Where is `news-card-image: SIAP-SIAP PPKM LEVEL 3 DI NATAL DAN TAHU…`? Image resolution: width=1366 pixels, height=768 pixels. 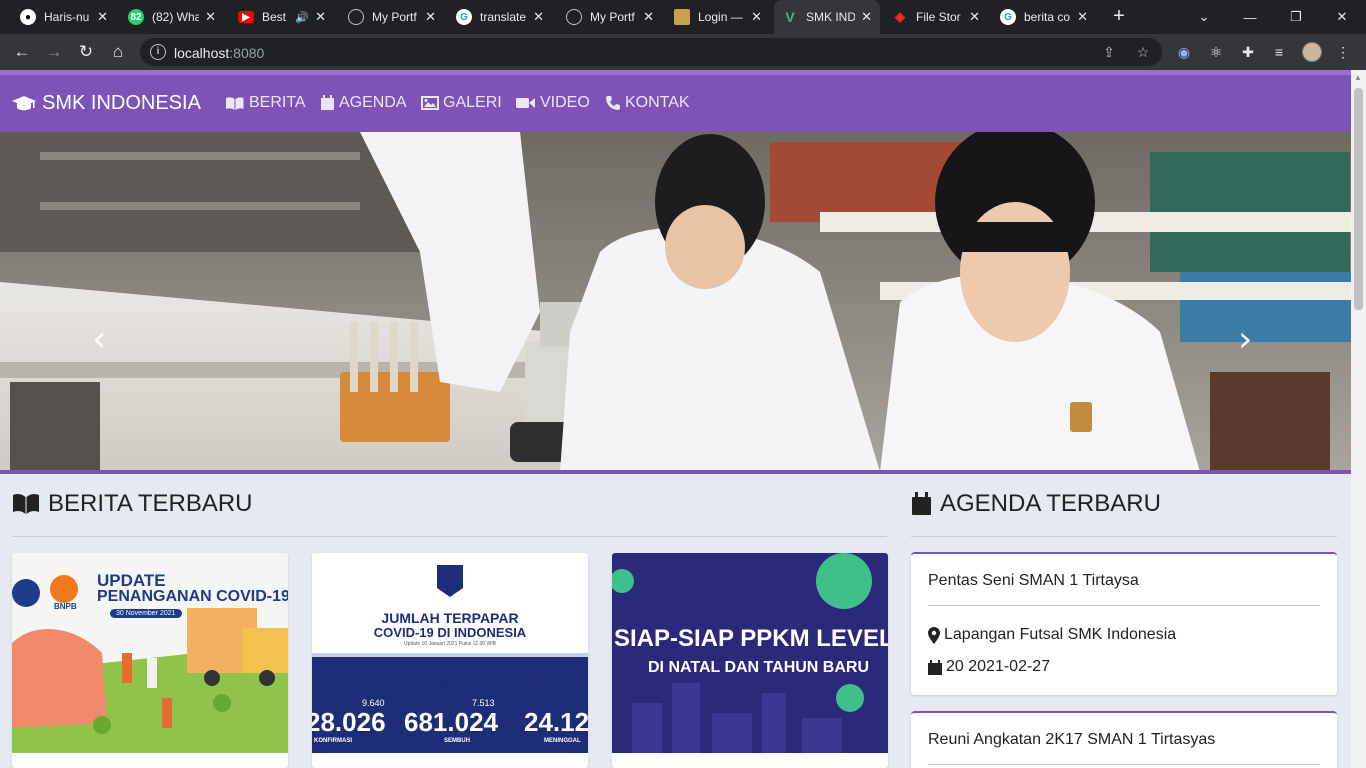
news-card-image: SIAP-SIAP PPKM LEVEL 3 DI NATAL DAN TAHU… is located at coordinates (750, 653).